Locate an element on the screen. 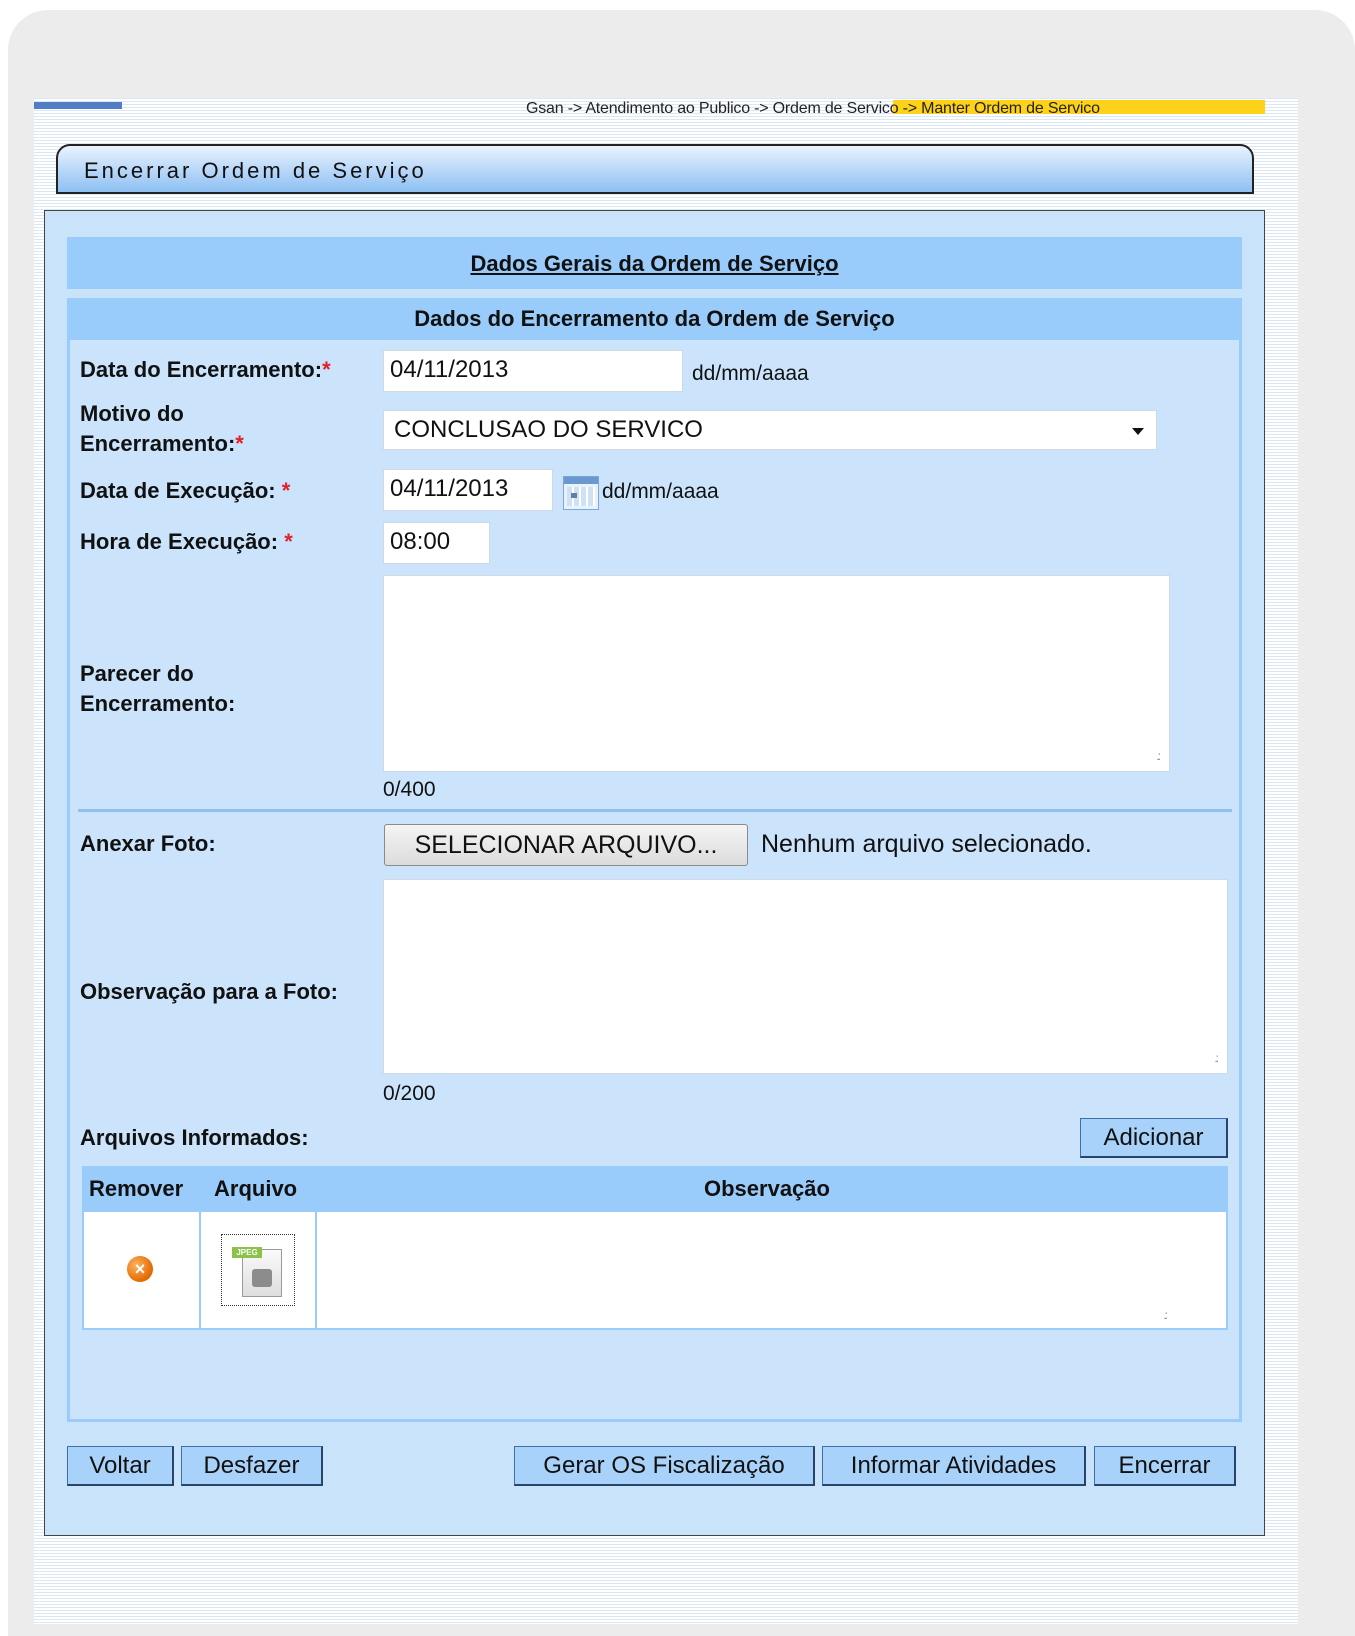 The width and height of the screenshot is (1355, 1636). desfazer-button: Desfazer is located at coordinates (252, 1466).